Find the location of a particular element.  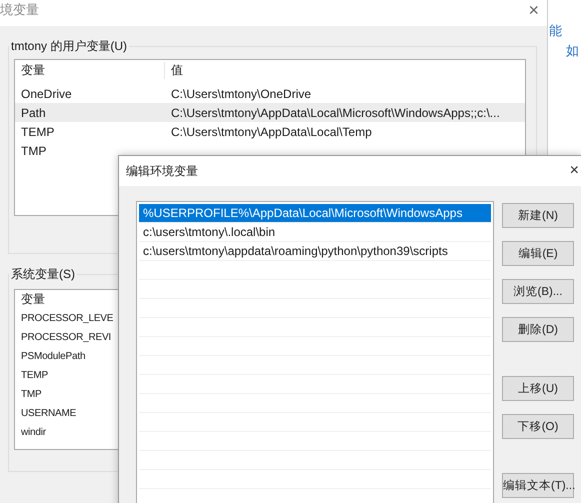

variable-name: TMP is located at coordinates (34, 151).